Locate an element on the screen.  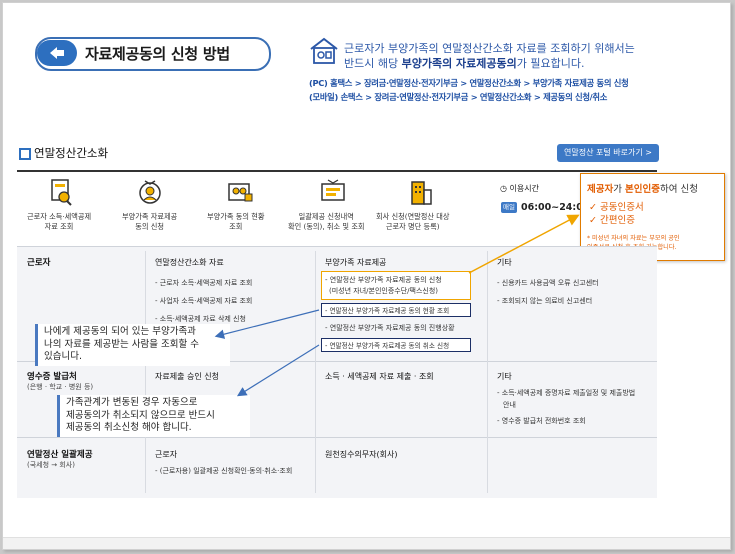
arrow-to-popup is located at coordinates (524, 244).